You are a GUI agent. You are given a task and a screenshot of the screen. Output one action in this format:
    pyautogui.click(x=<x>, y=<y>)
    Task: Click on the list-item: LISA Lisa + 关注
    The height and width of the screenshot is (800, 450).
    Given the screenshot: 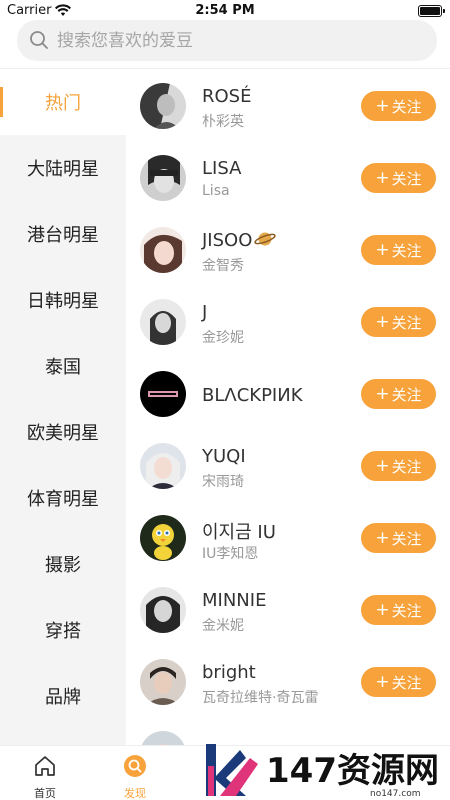 What is the action you would take?
    pyautogui.click(x=288, y=177)
    